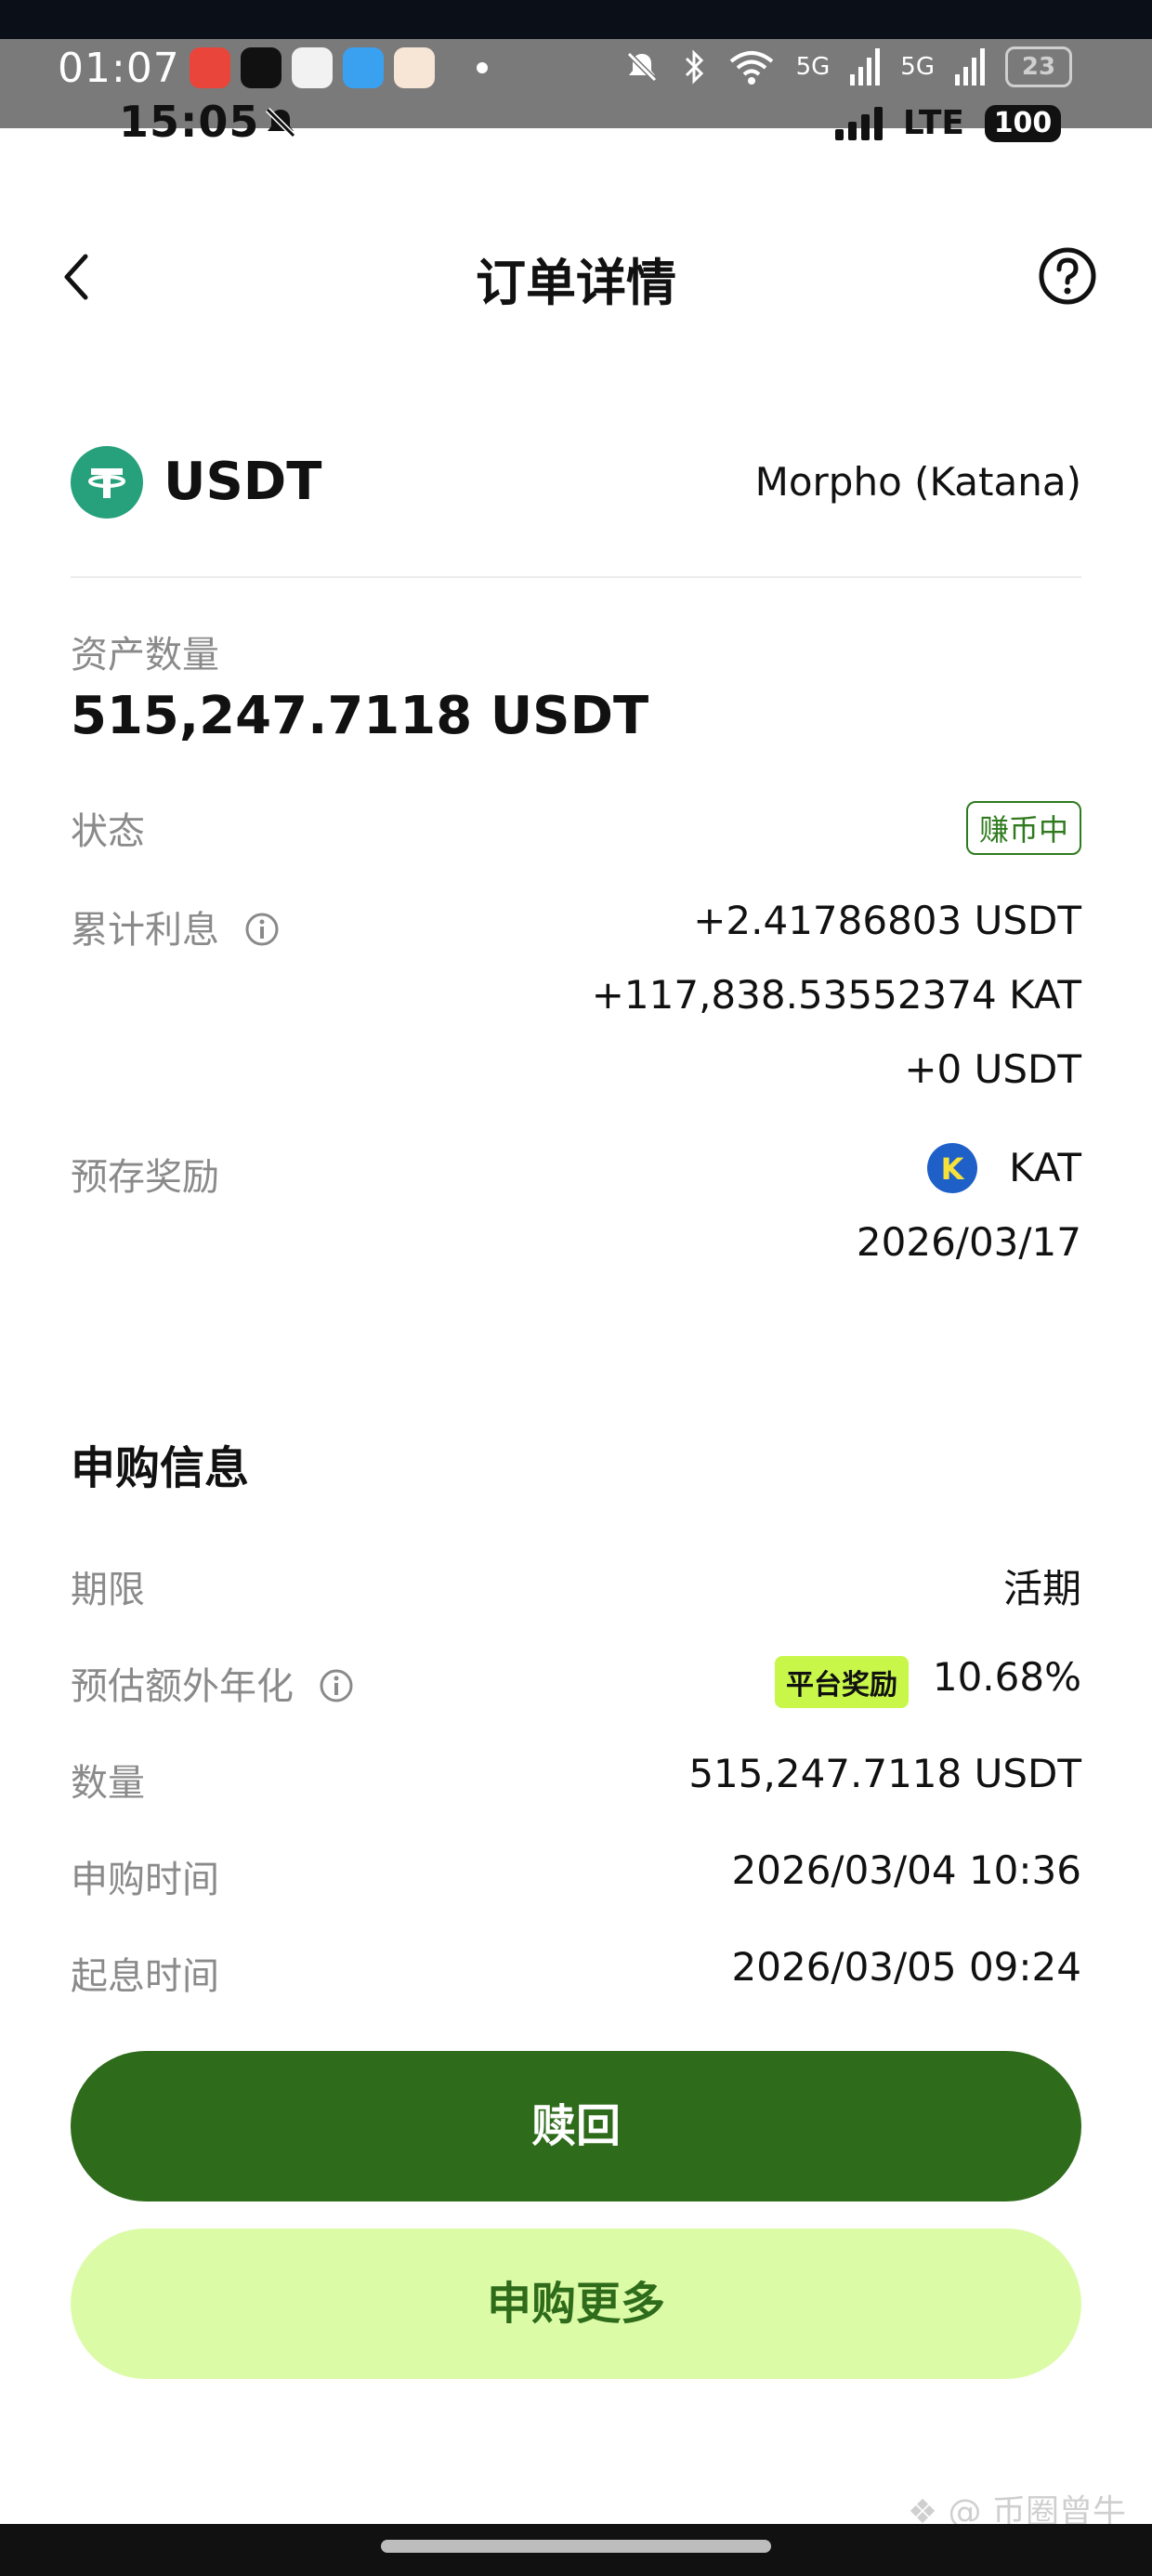 The image size is (1152, 2576). Describe the element at coordinates (360, 716) in the screenshot. I see `asset-amount: 515,247.7118 USDT` at that location.